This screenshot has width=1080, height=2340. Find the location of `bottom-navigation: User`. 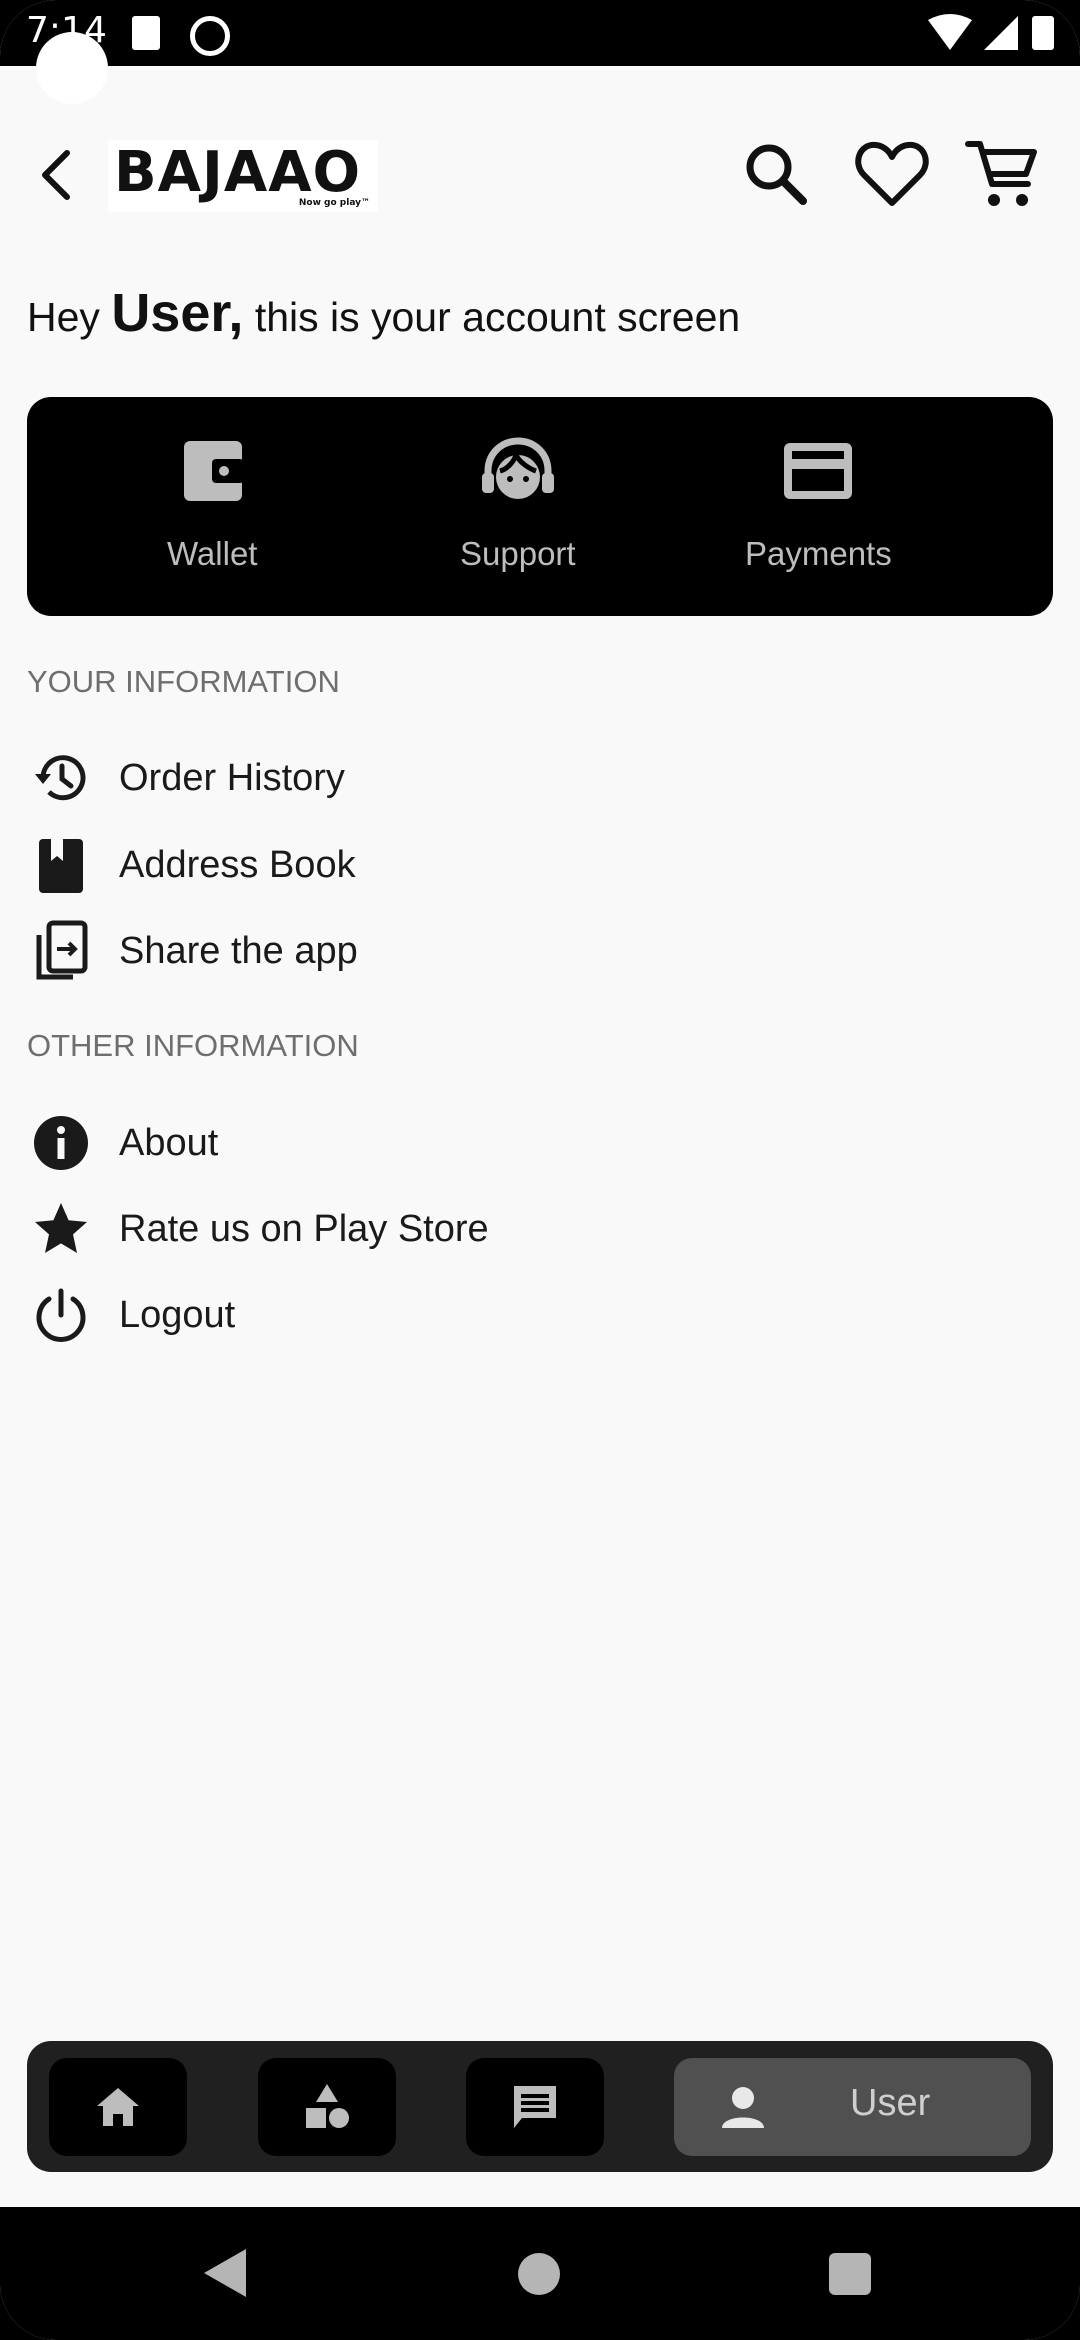

bottom-navigation: User is located at coordinates (540, 2106).